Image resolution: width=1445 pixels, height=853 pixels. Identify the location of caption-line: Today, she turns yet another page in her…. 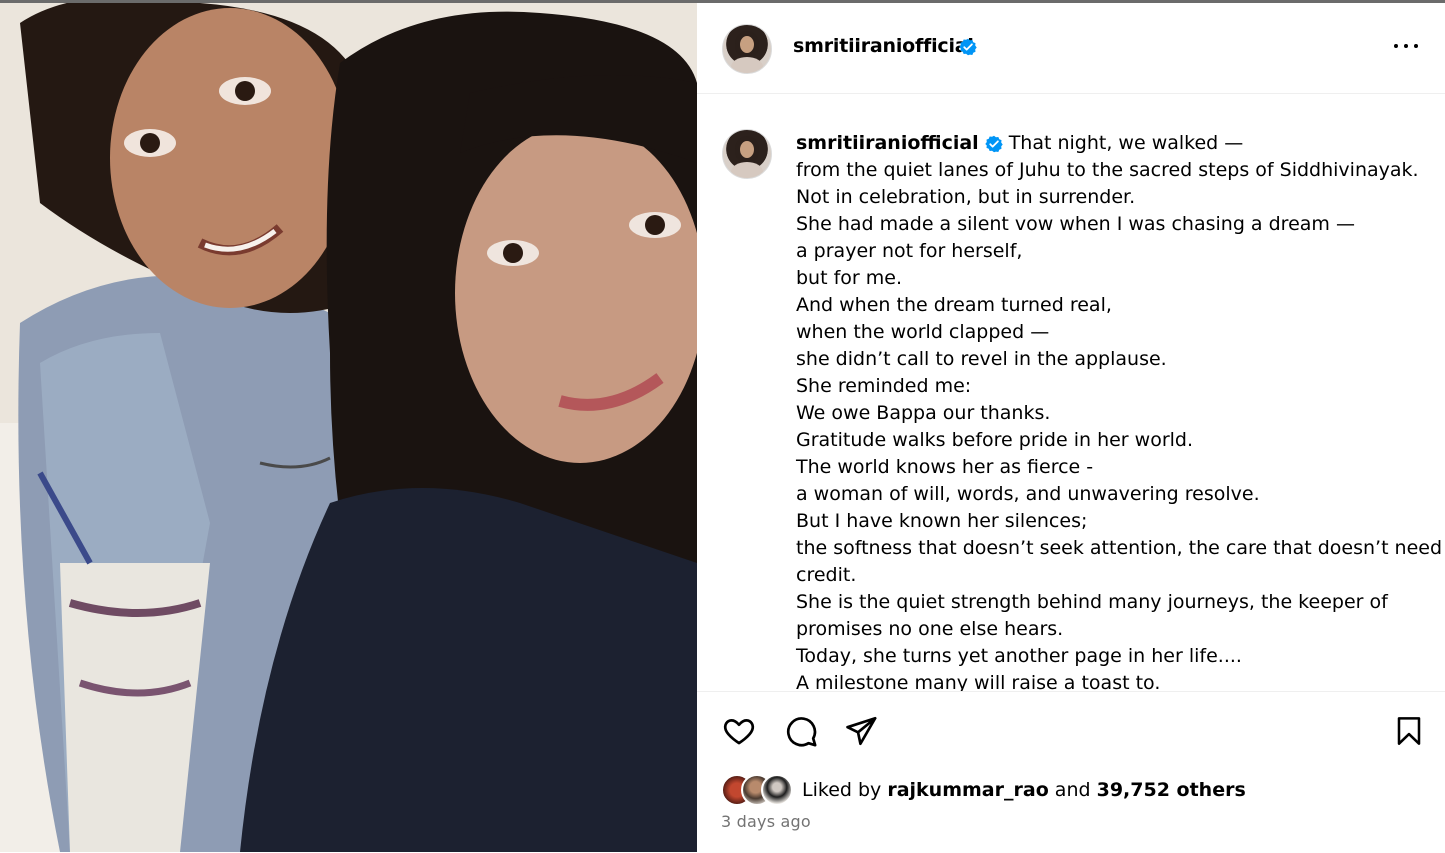
(1019, 656).